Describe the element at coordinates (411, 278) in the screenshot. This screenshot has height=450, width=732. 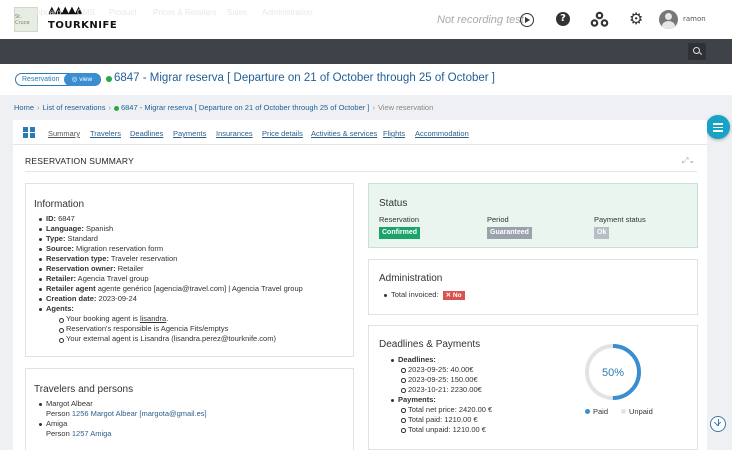
I see `administration-title: Administration` at that location.